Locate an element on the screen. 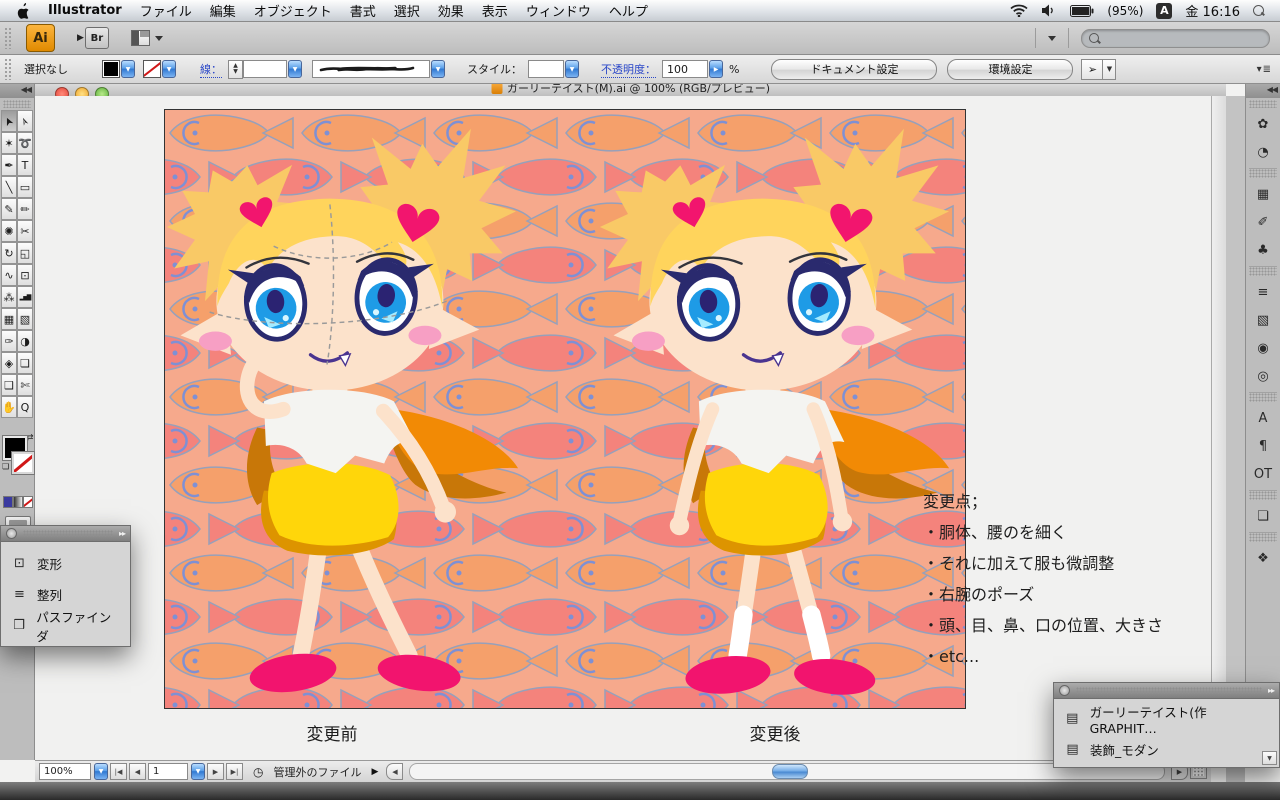 The width and height of the screenshot is (1280, 800). next-artboard-button: ▶ is located at coordinates (215, 771).